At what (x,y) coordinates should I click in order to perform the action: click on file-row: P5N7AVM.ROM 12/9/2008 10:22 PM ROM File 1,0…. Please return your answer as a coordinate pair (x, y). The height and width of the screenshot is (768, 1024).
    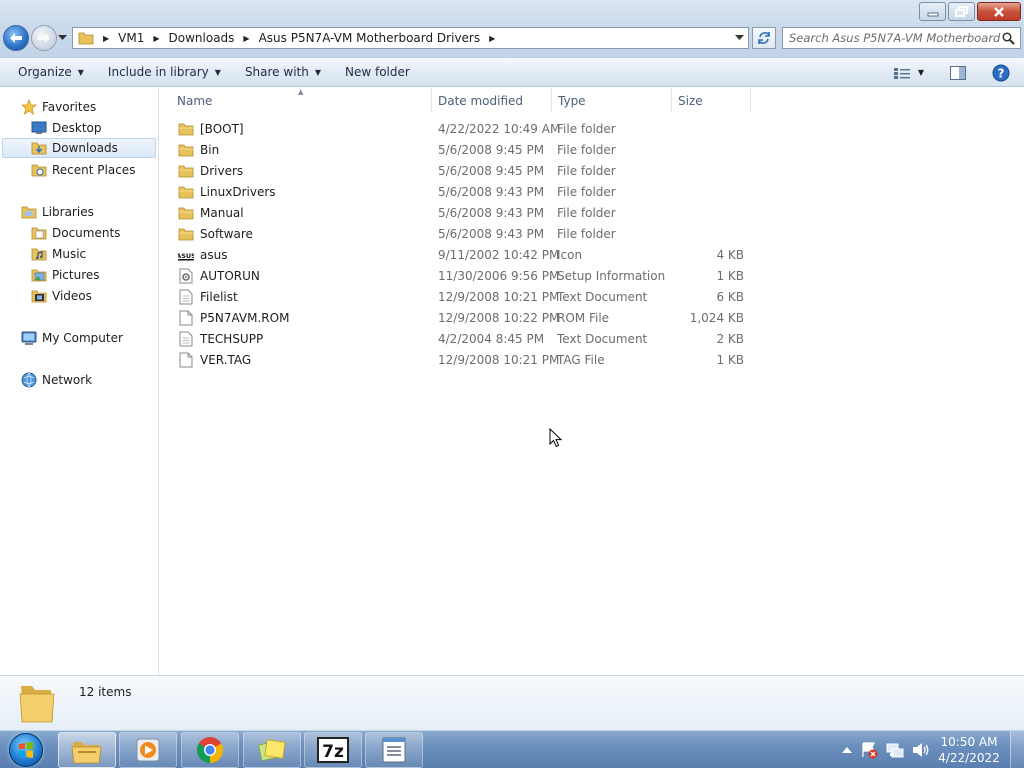
    Looking at the image, I should click on (465, 317).